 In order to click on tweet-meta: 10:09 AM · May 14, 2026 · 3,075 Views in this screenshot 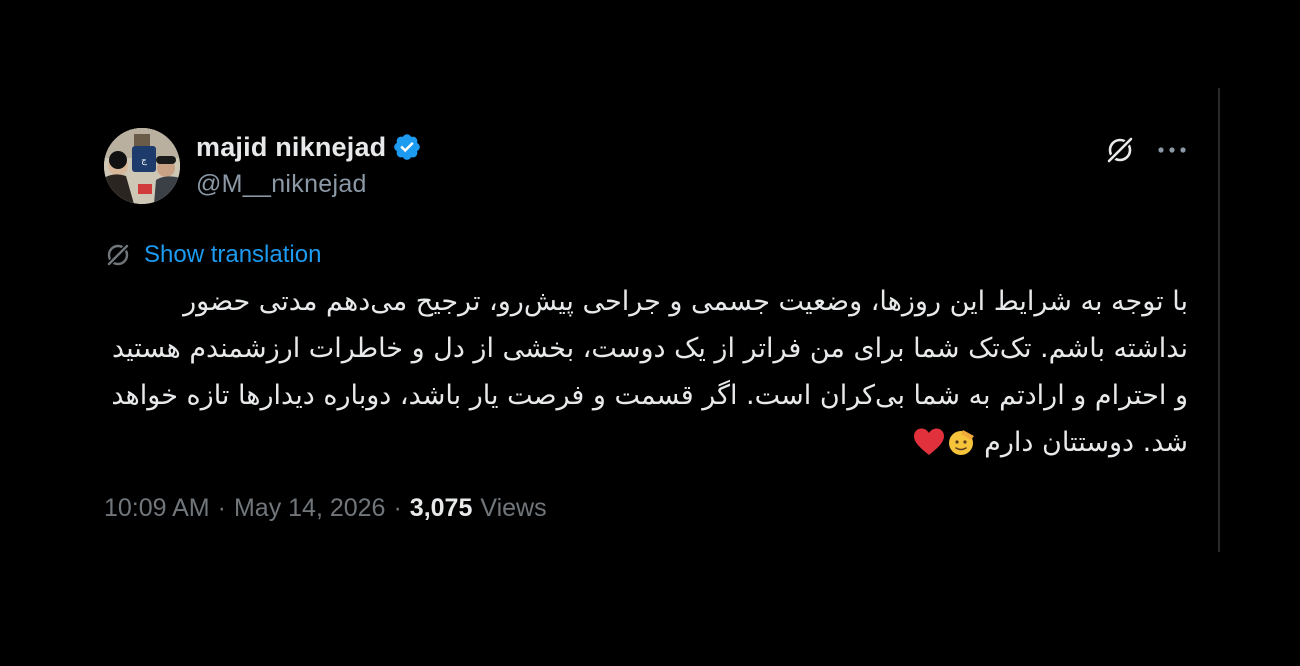, I will do `click(325, 511)`.